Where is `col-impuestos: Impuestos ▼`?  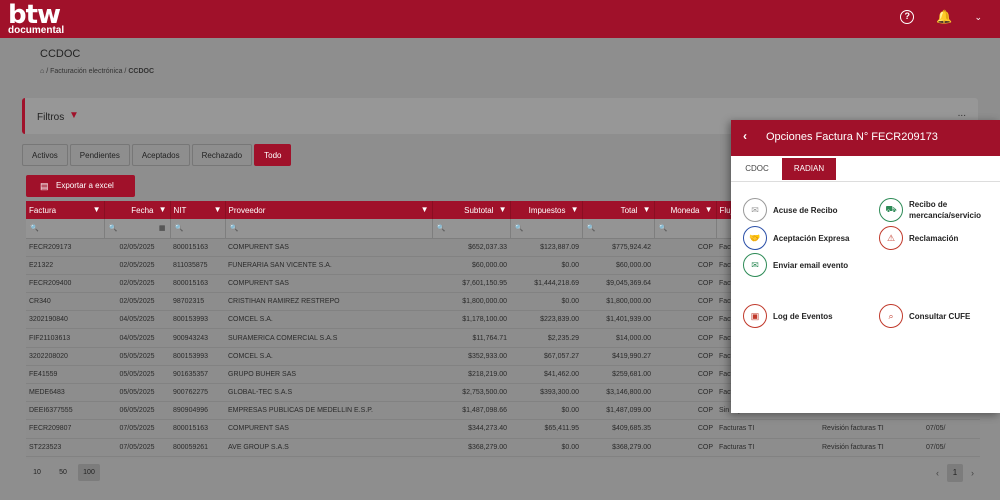 col-impuestos: Impuestos ▼ is located at coordinates (546, 210).